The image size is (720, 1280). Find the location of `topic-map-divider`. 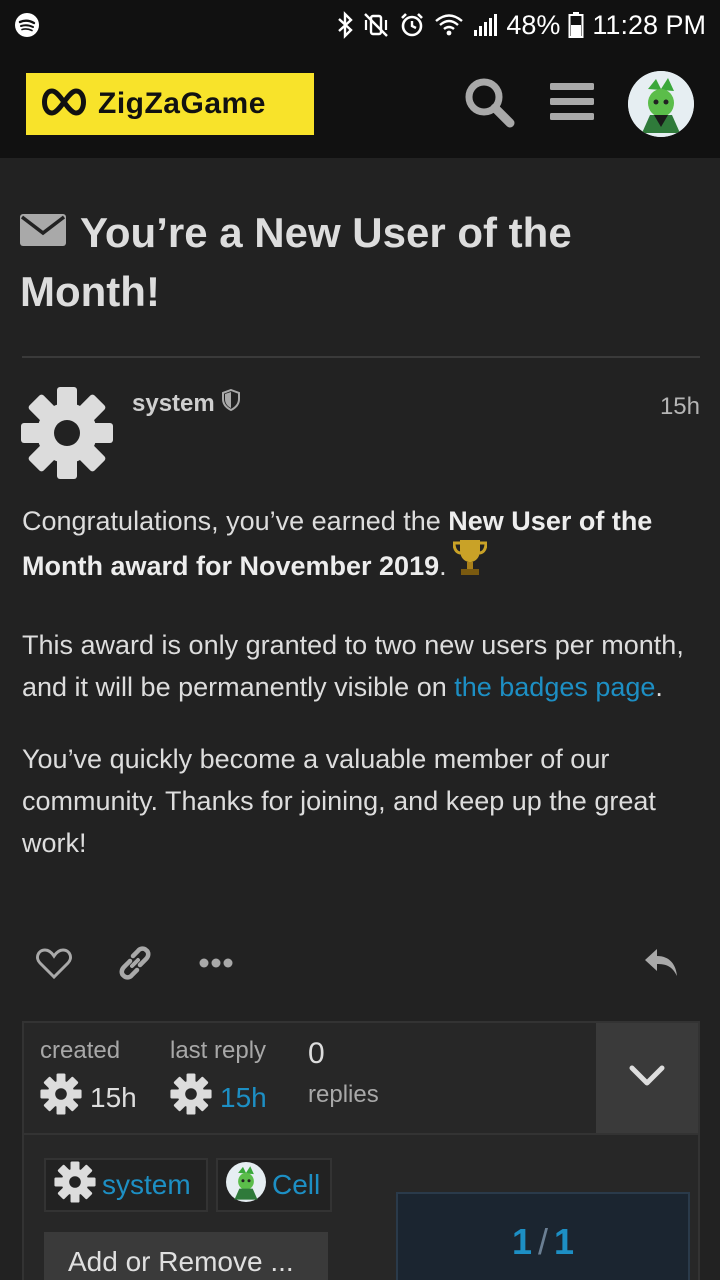

topic-map-divider is located at coordinates (362, 1134).